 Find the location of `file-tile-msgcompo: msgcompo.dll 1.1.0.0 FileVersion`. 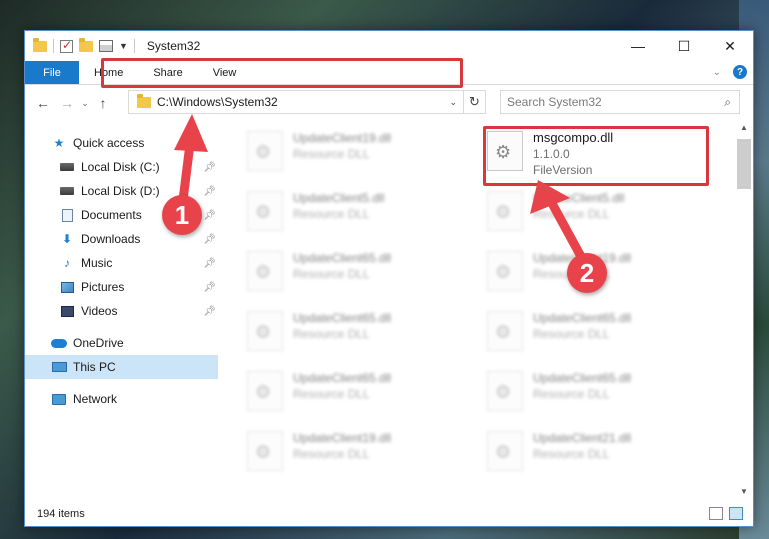

file-tile-msgcompo: msgcompo.dll 1.1.0.0 FileVersion is located at coordinates (602, 155).